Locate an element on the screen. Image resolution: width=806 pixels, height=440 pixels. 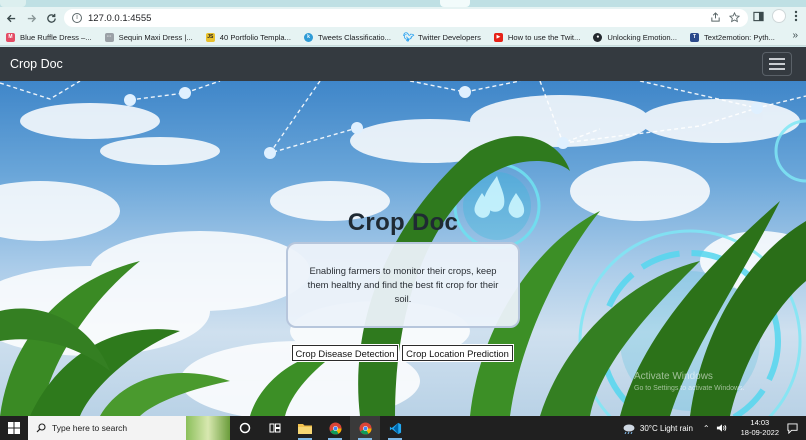
tab is located at coordinates (13, 3).